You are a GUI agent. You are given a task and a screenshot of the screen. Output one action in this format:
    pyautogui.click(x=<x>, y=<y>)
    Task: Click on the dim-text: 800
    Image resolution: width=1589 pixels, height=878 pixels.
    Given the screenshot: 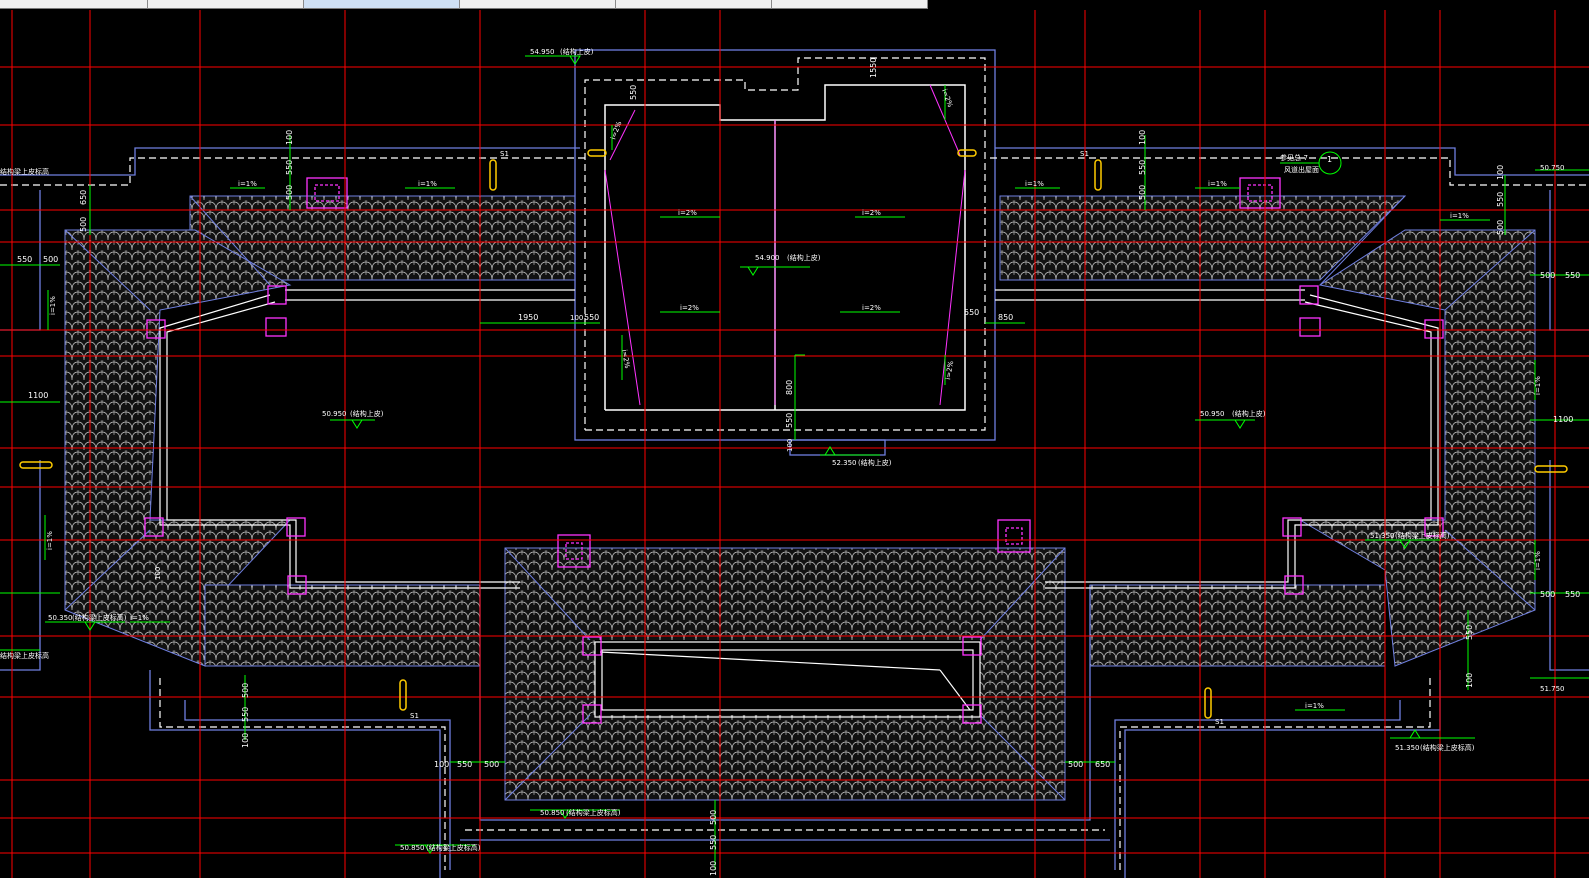 What is the action you would take?
    pyautogui.click(x=789, y=387)
    